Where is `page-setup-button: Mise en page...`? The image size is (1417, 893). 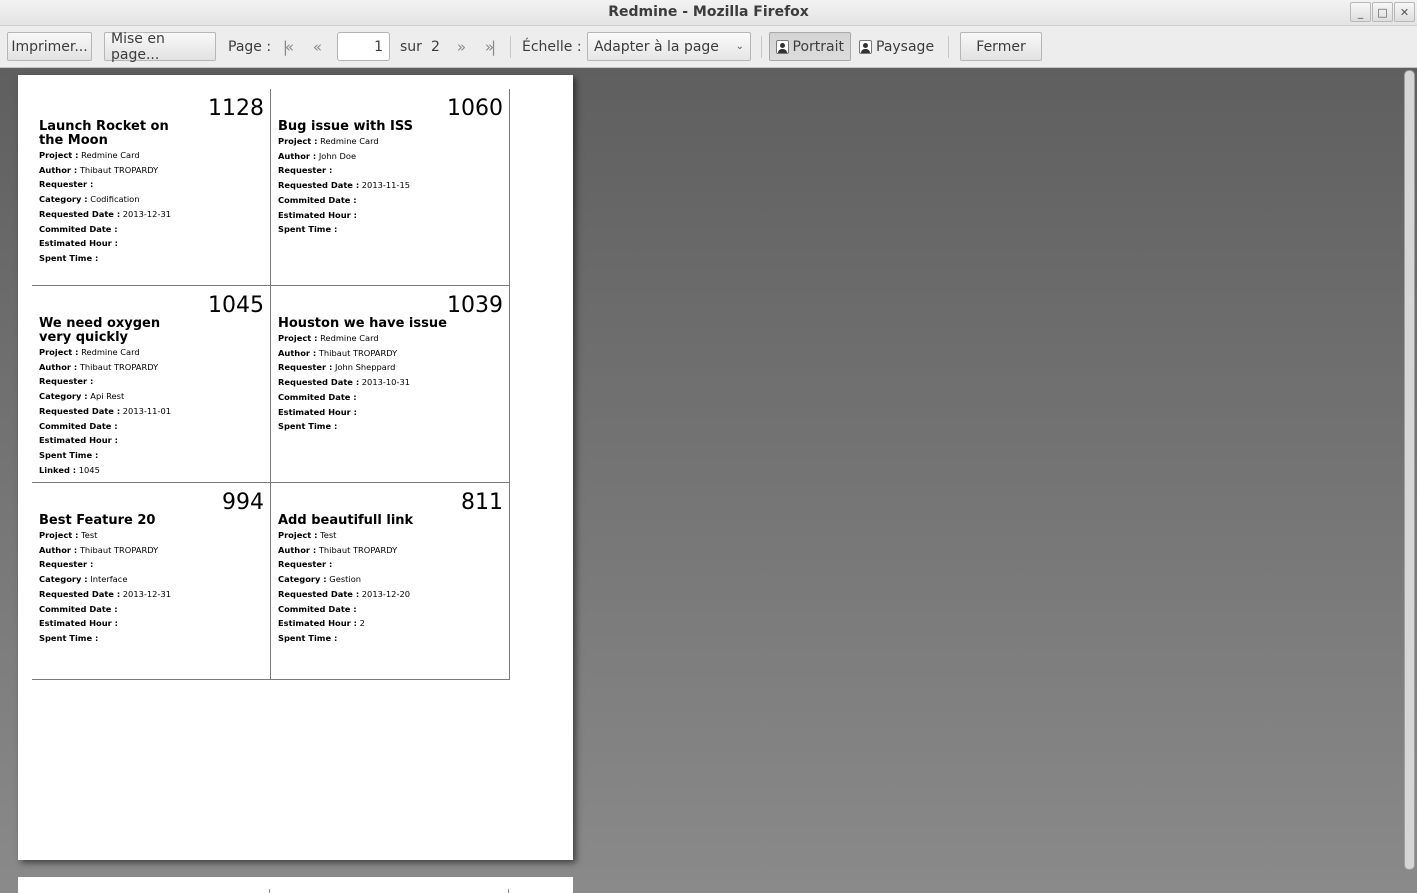
page-setup-button: Mise en page... is located at coordinates (160, 47).